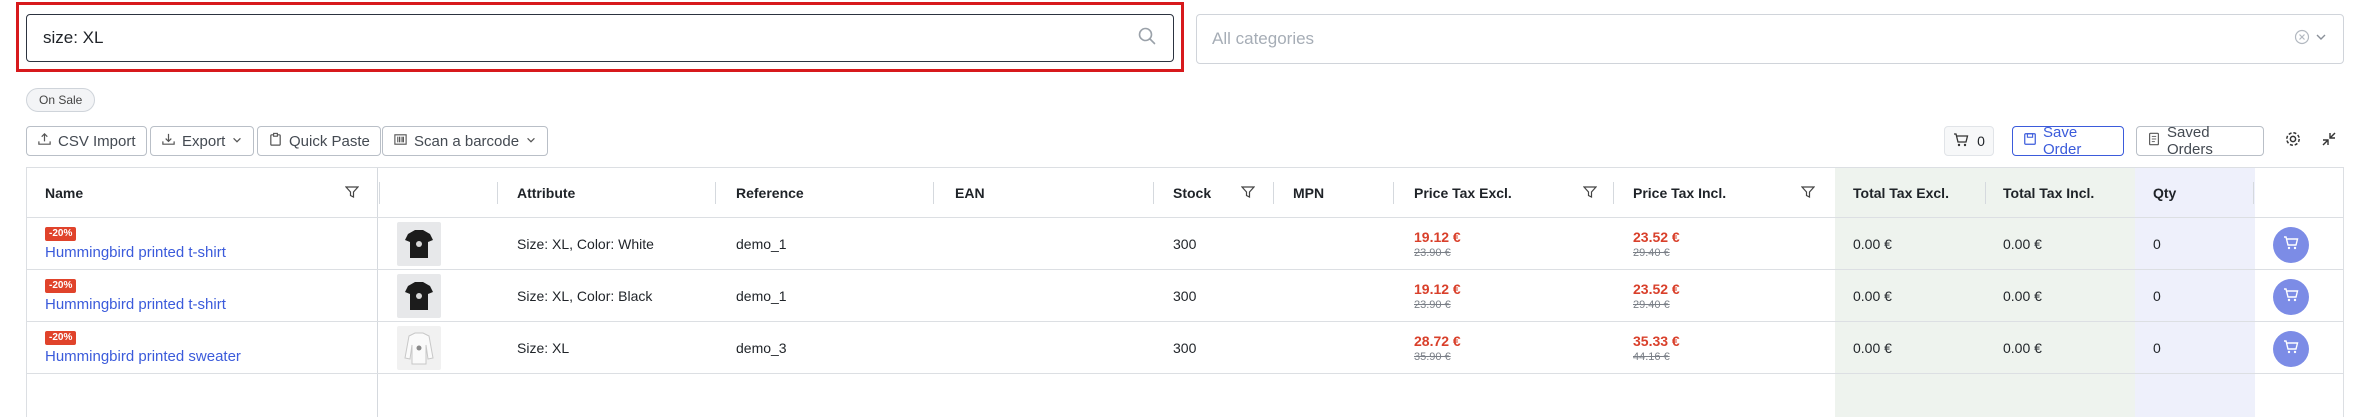  I want to click on search-input-value: size: XL, so click(590, 38).